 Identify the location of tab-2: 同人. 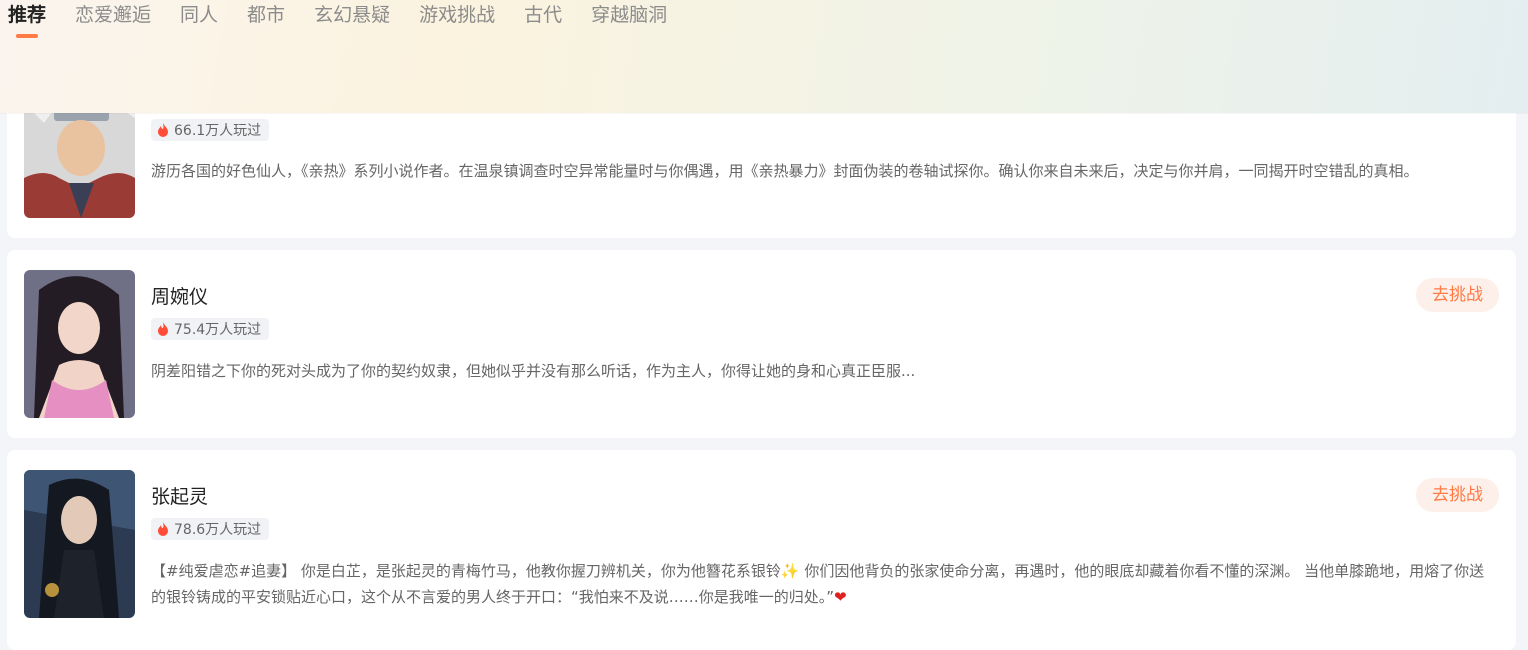
(199, 15).